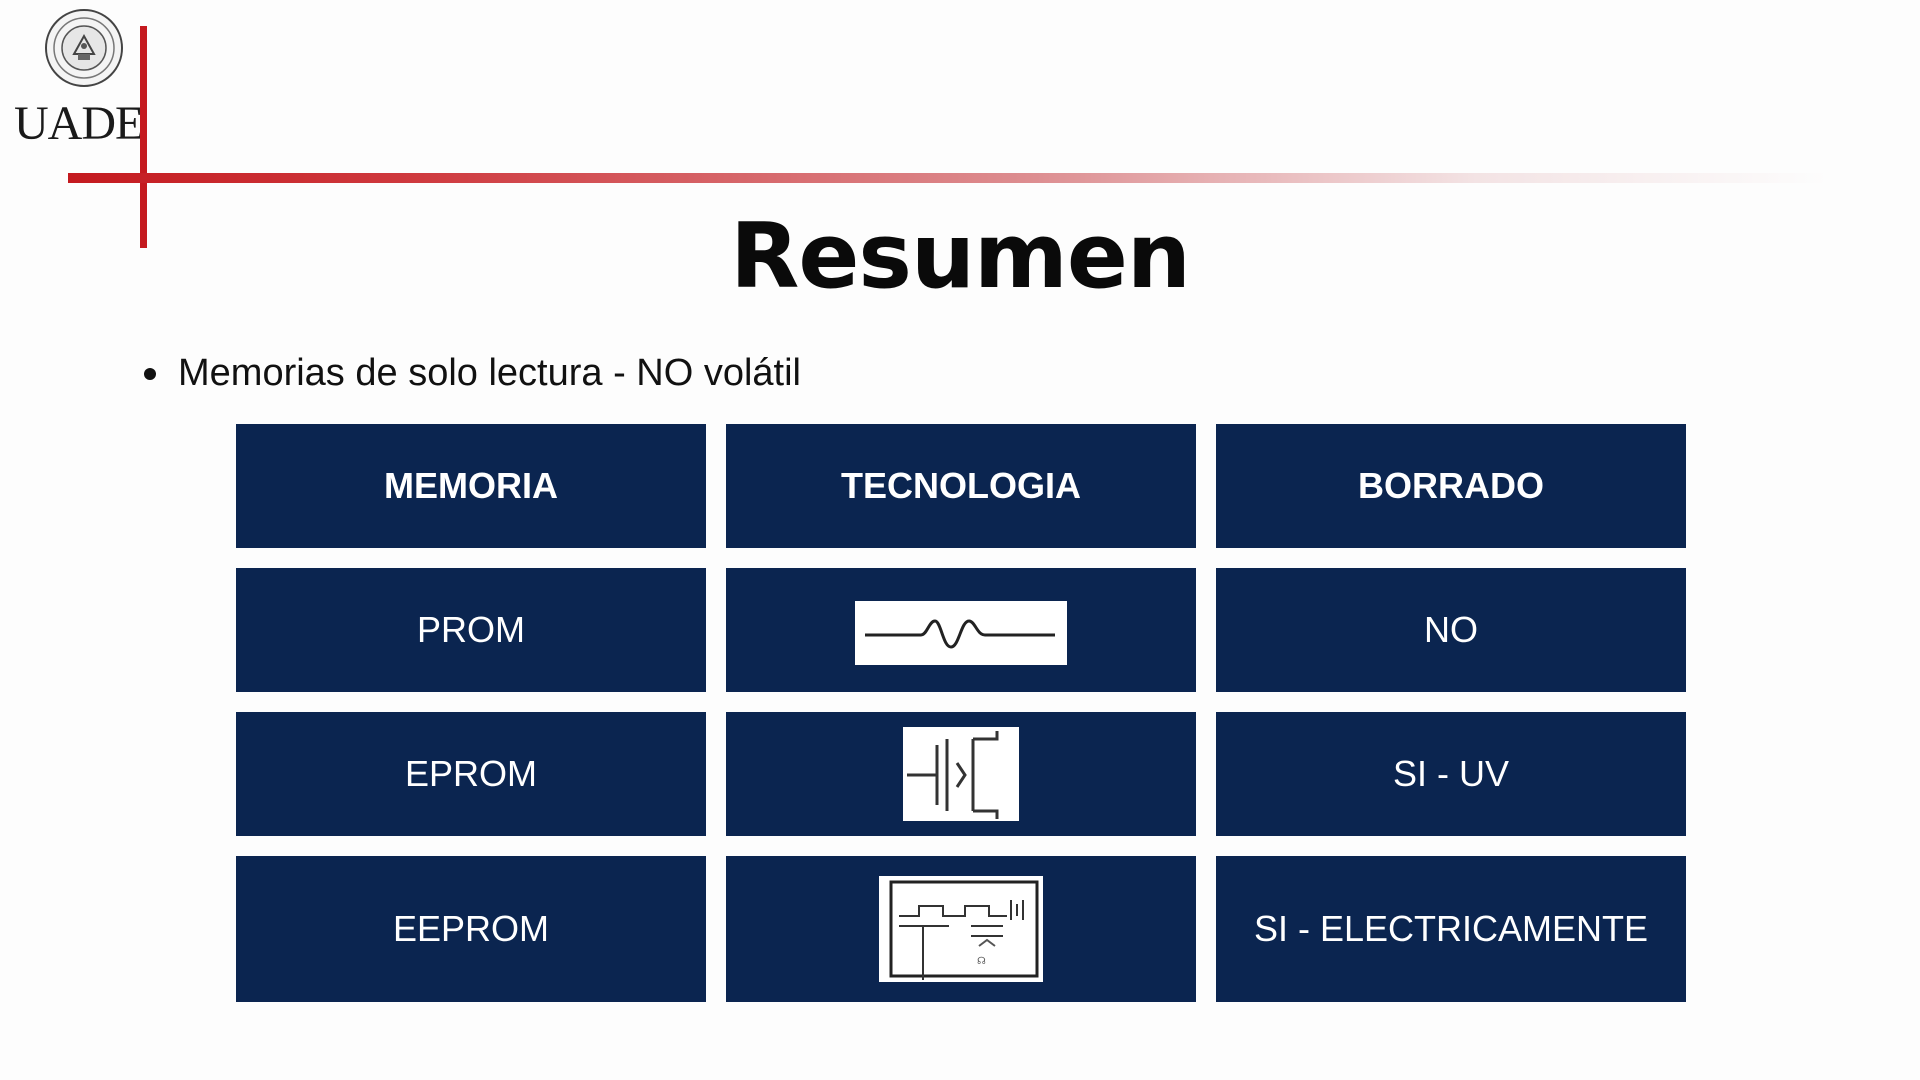 Image resolution: width=1920 pixels, height=1080 pixels. What do you see at coordinates (471, 630) in the screenshot?
I see `cell-memoria-prom: PROM` at bounding box center [471, 630].